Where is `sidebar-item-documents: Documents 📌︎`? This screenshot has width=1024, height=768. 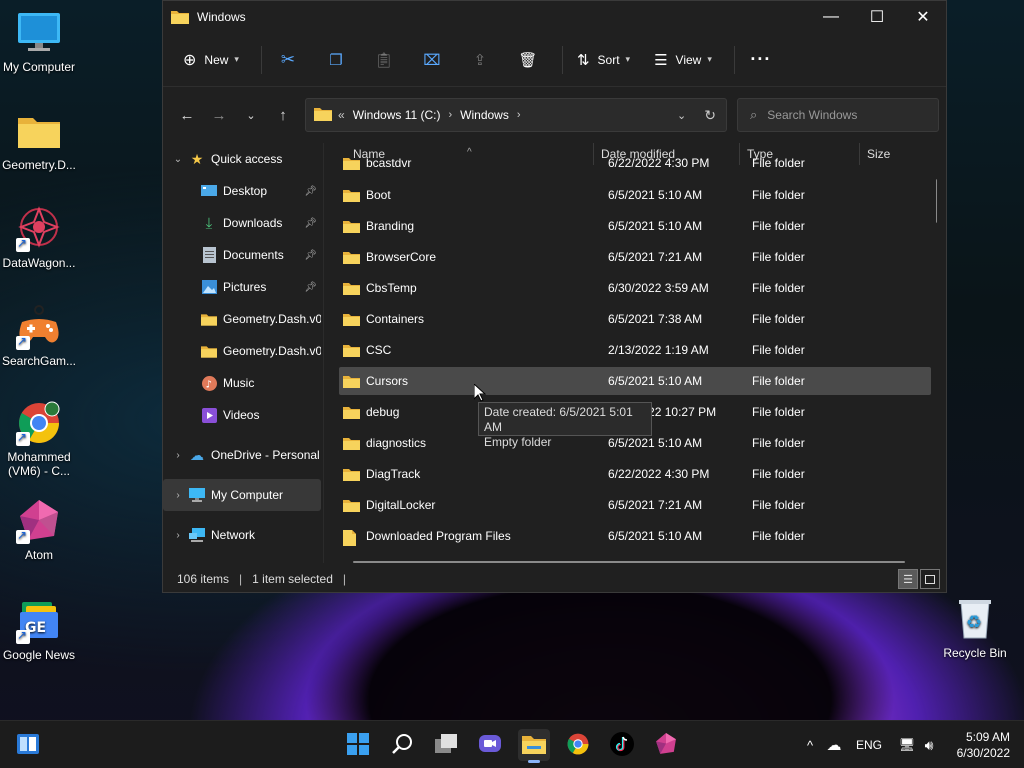
sidebar-item-documents: Documents 📌︎ is located at coordinates (242, 255).